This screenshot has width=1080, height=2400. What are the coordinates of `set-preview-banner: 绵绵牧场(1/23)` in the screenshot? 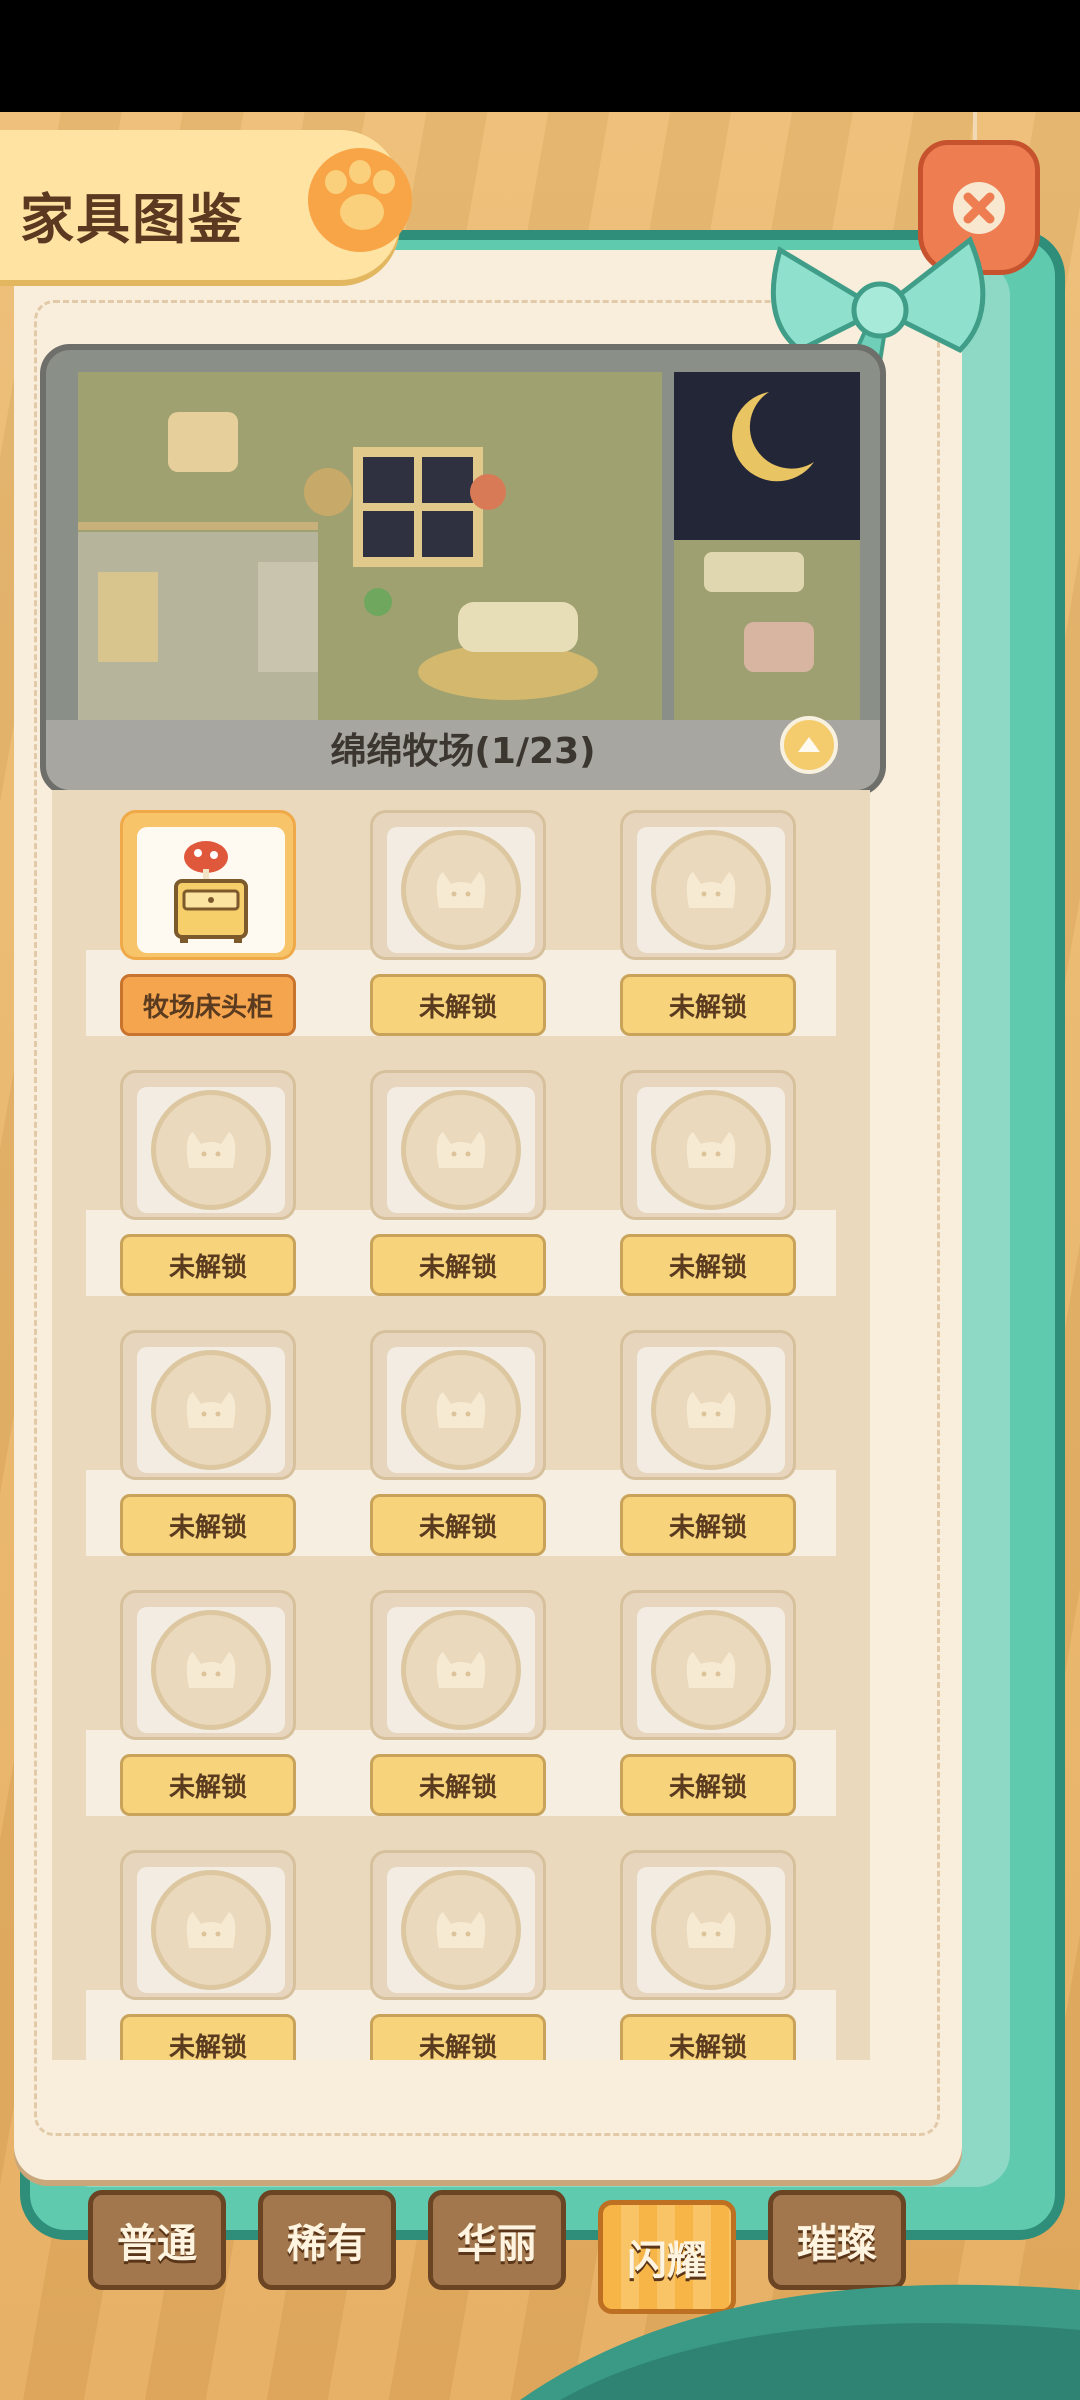 It's located at (463, 570).